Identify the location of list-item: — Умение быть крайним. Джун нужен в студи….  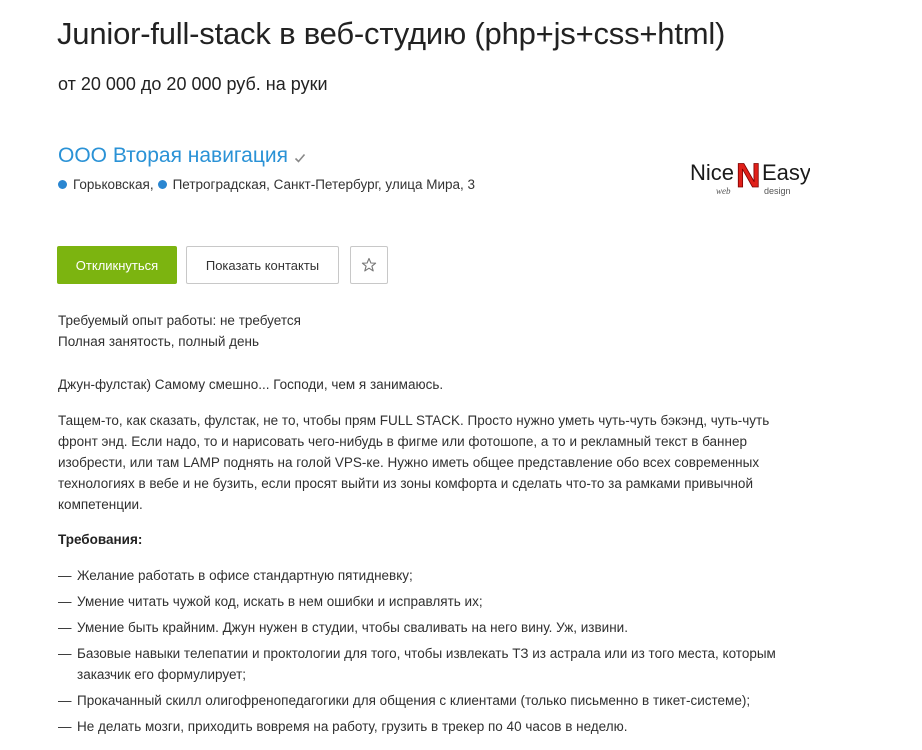
(343, 627).